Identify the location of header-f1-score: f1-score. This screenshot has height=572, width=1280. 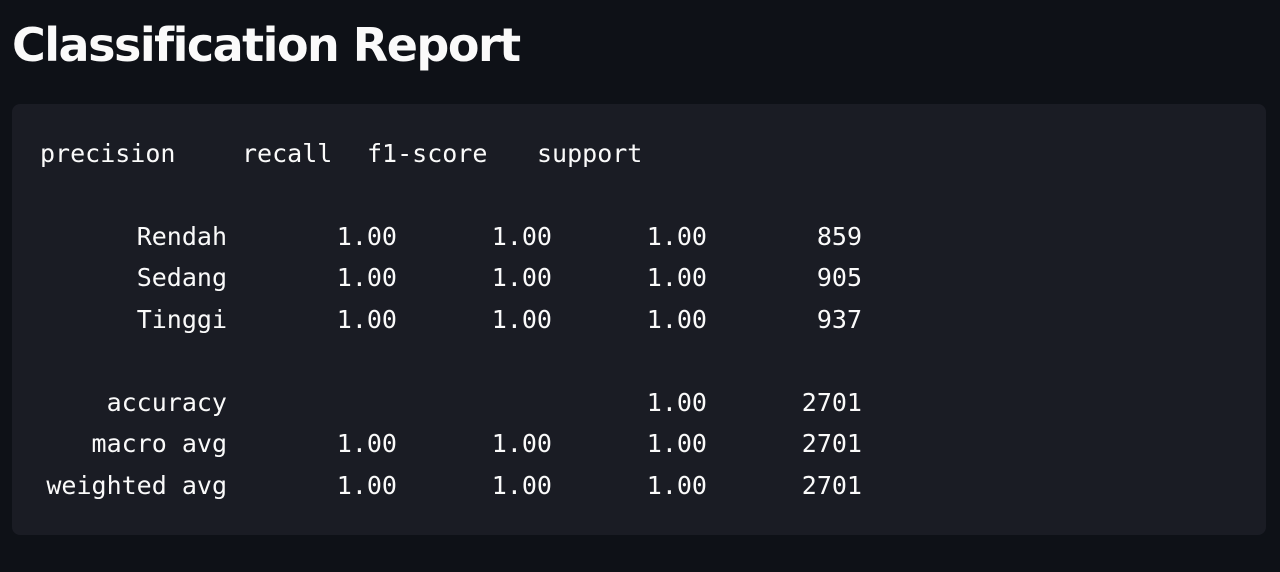
(427, 153).